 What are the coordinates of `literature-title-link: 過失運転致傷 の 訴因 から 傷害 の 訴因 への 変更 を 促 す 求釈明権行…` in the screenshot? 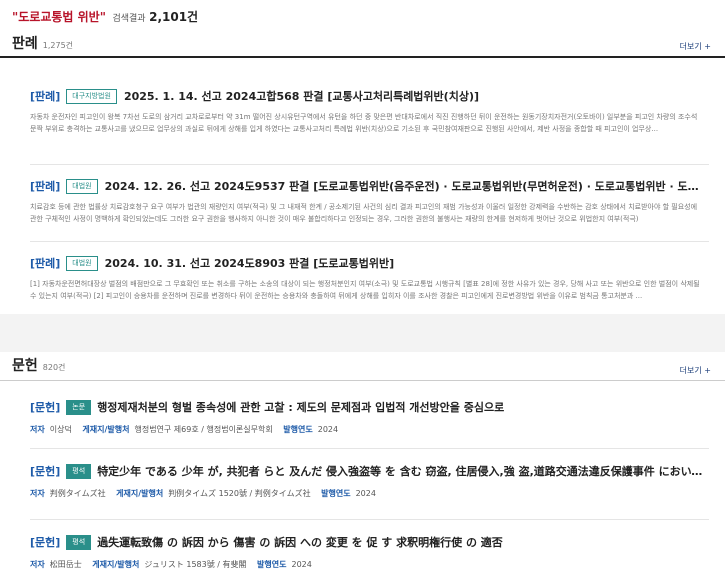 It's located at (300, 542).